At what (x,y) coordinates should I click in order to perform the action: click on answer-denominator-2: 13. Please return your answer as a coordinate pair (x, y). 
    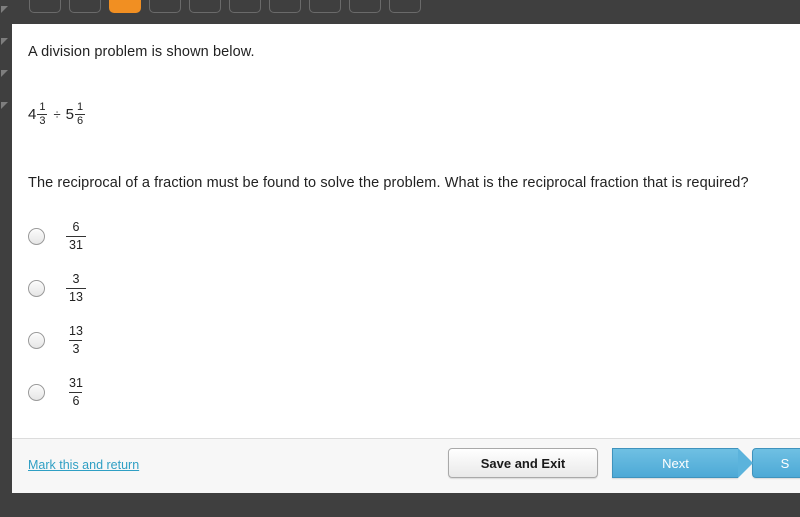
    Looking at the image, I should click on (76, 295).